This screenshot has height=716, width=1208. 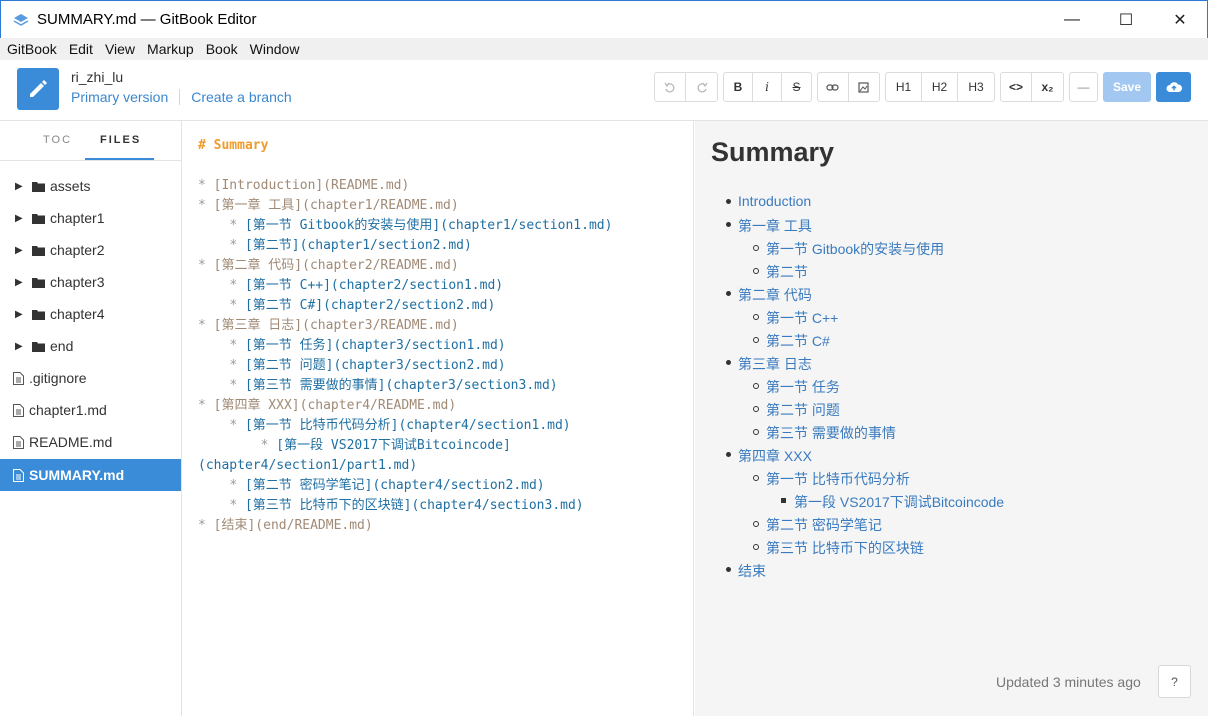 I want to click on sync-button, so click(x=1173, y=87).